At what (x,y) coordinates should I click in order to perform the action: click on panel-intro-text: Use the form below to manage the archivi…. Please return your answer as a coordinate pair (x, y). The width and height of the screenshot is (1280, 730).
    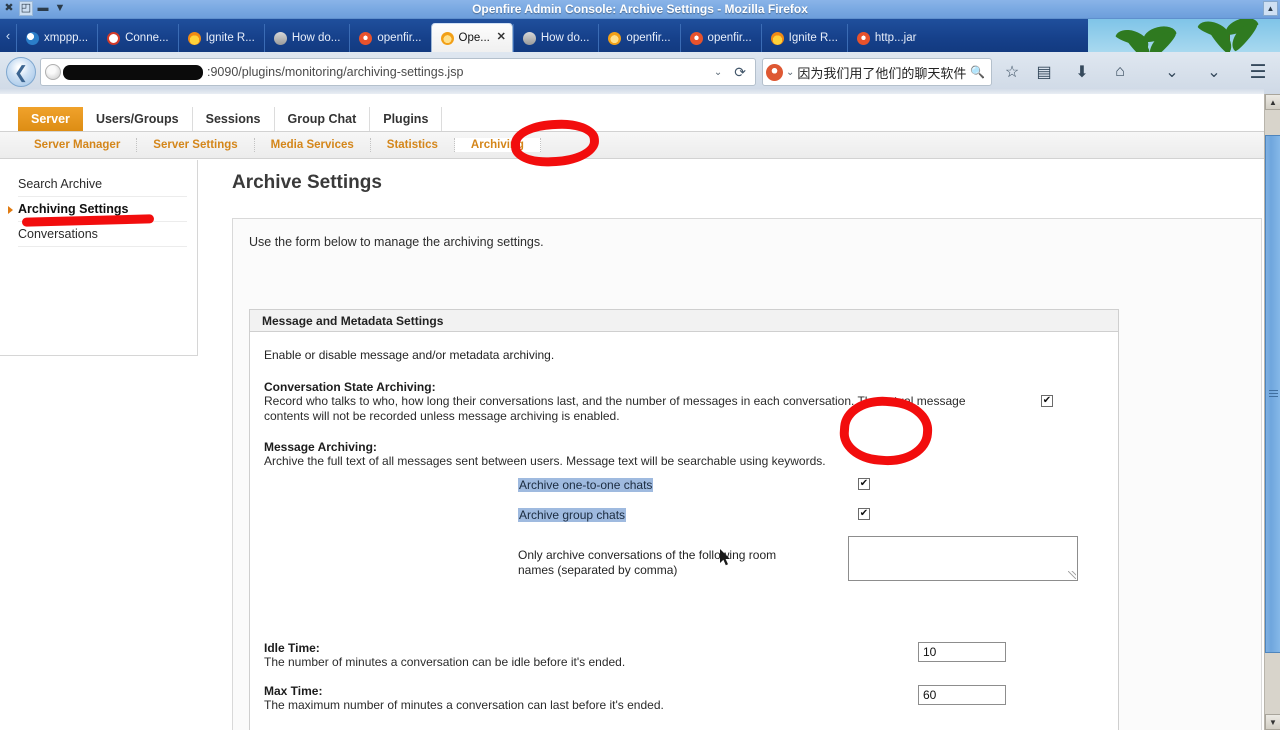
    Looking at the image, I should click on (396, 242).